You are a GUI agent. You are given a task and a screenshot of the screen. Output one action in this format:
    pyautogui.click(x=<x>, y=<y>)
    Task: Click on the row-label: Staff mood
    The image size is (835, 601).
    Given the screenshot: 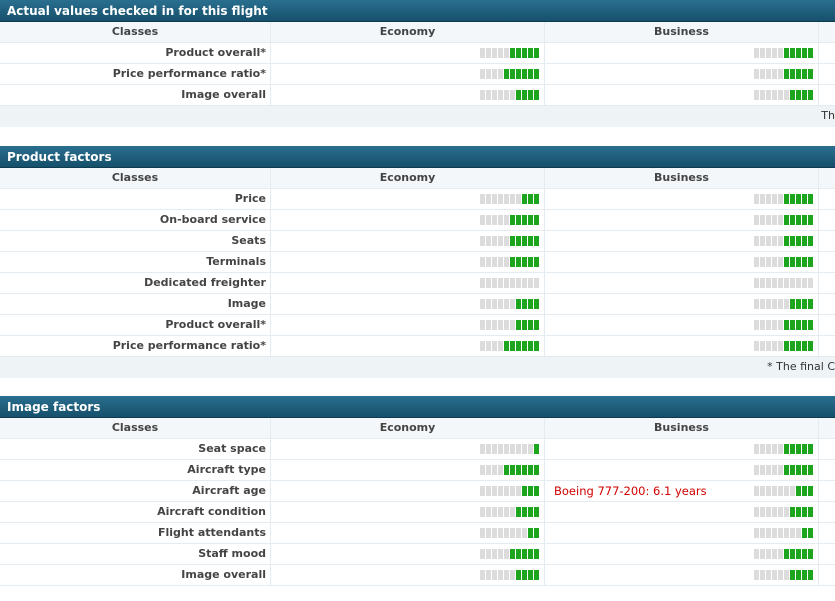 What is the action you would take?
    pyautogui.click(x=135, y=554)
    